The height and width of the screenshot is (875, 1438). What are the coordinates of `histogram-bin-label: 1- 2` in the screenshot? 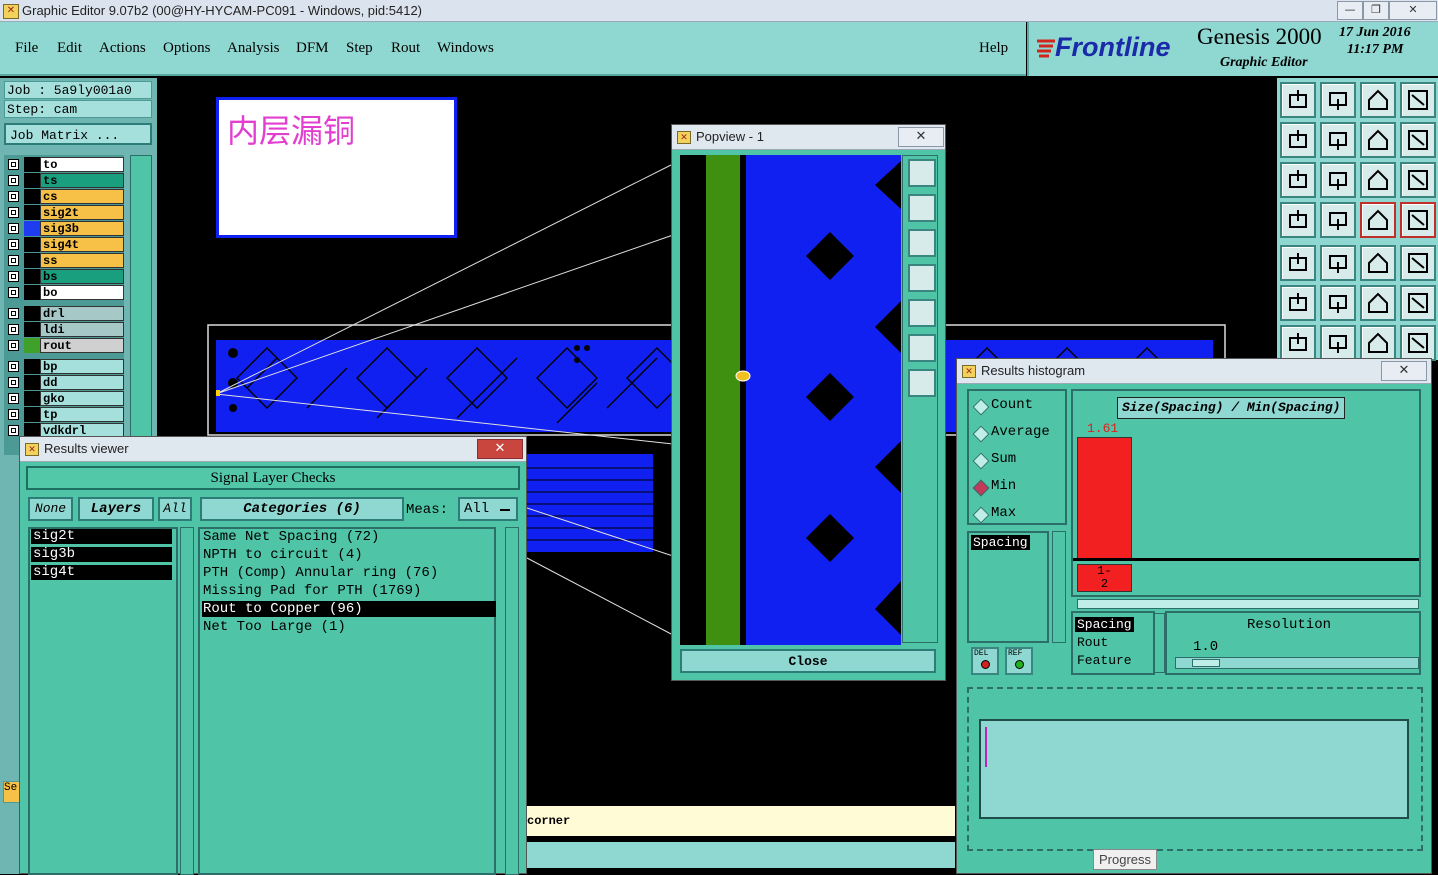 It's located at (1104, 578).